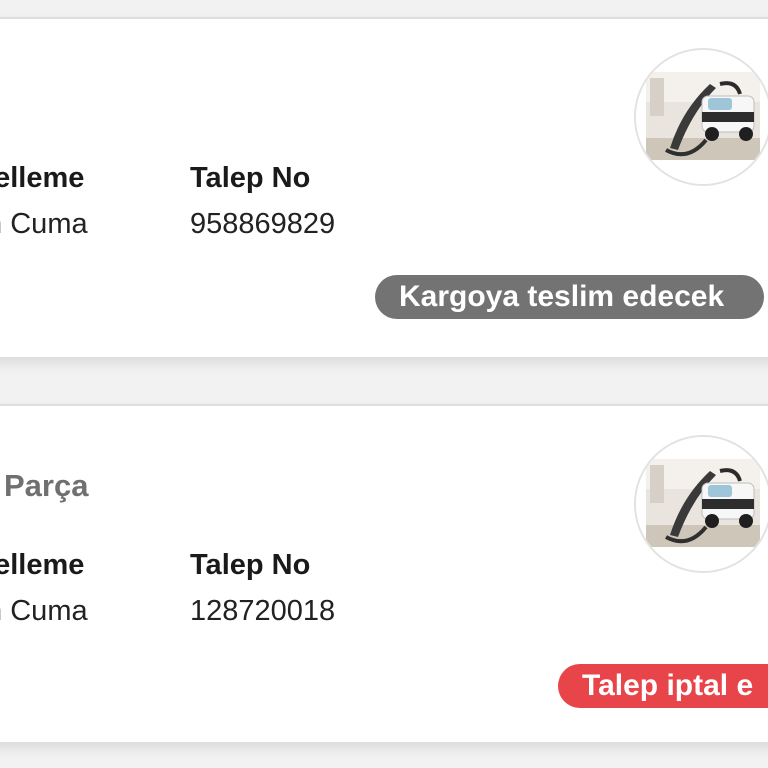 Image resolution: width=768 pixels, height=768 pixels. I want to click on card-title: Parça, so click(46, 485).